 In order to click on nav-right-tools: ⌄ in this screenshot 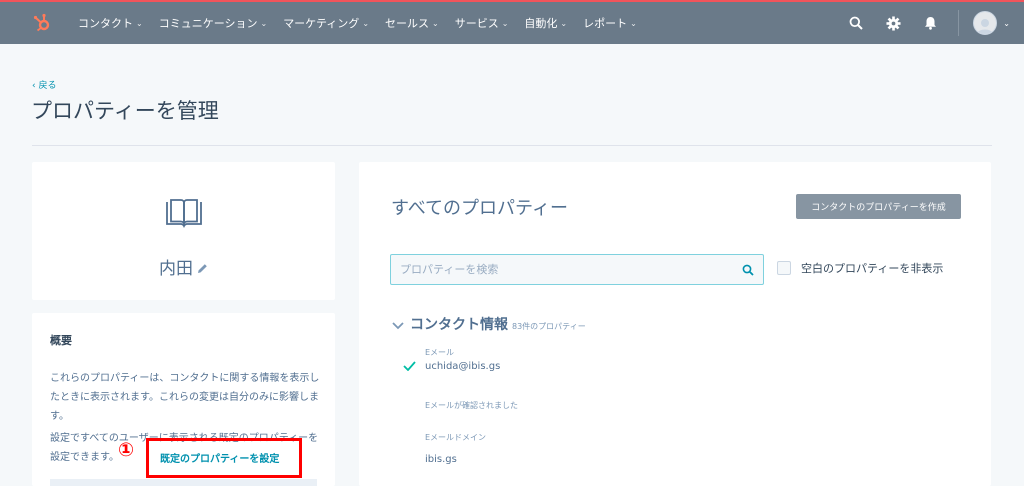, I will do `click(920, 23)`.